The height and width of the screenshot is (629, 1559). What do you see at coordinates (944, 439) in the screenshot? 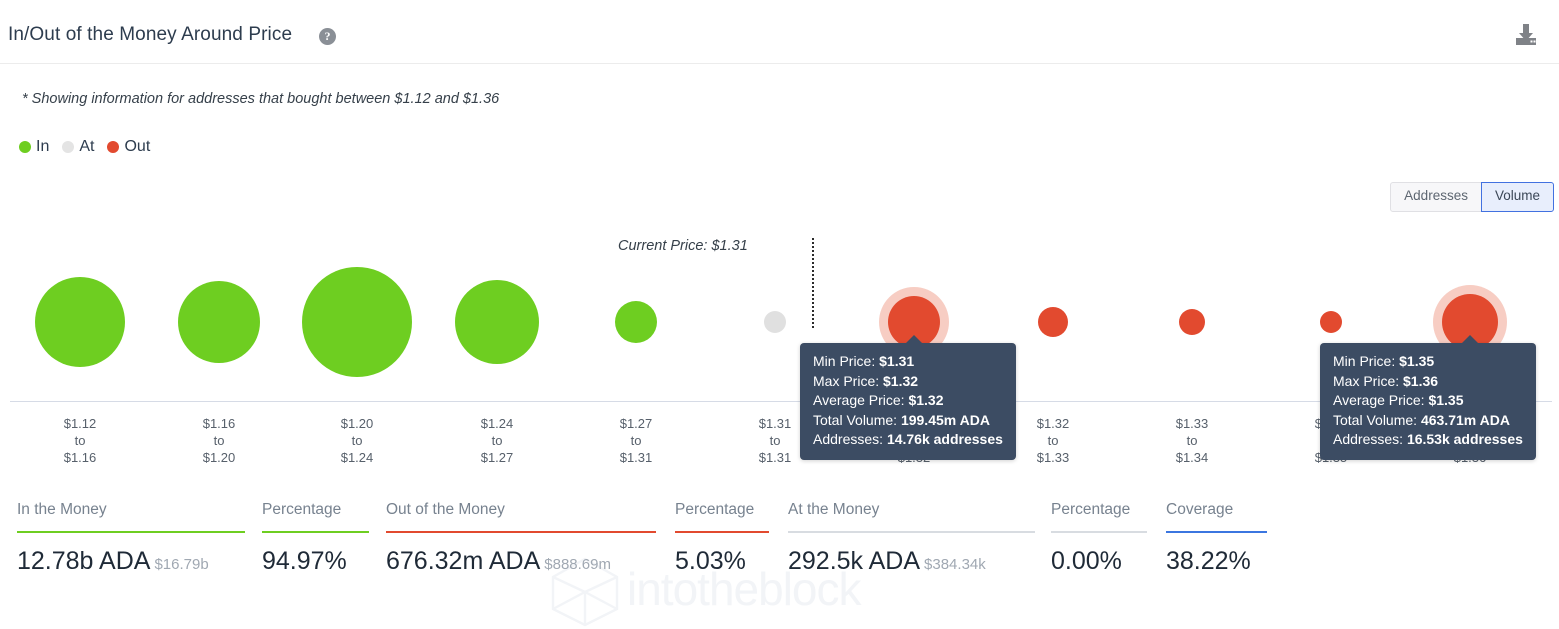
I see `tooltip-row-value: 14.76k addresses` at bounding box center [944, 439].